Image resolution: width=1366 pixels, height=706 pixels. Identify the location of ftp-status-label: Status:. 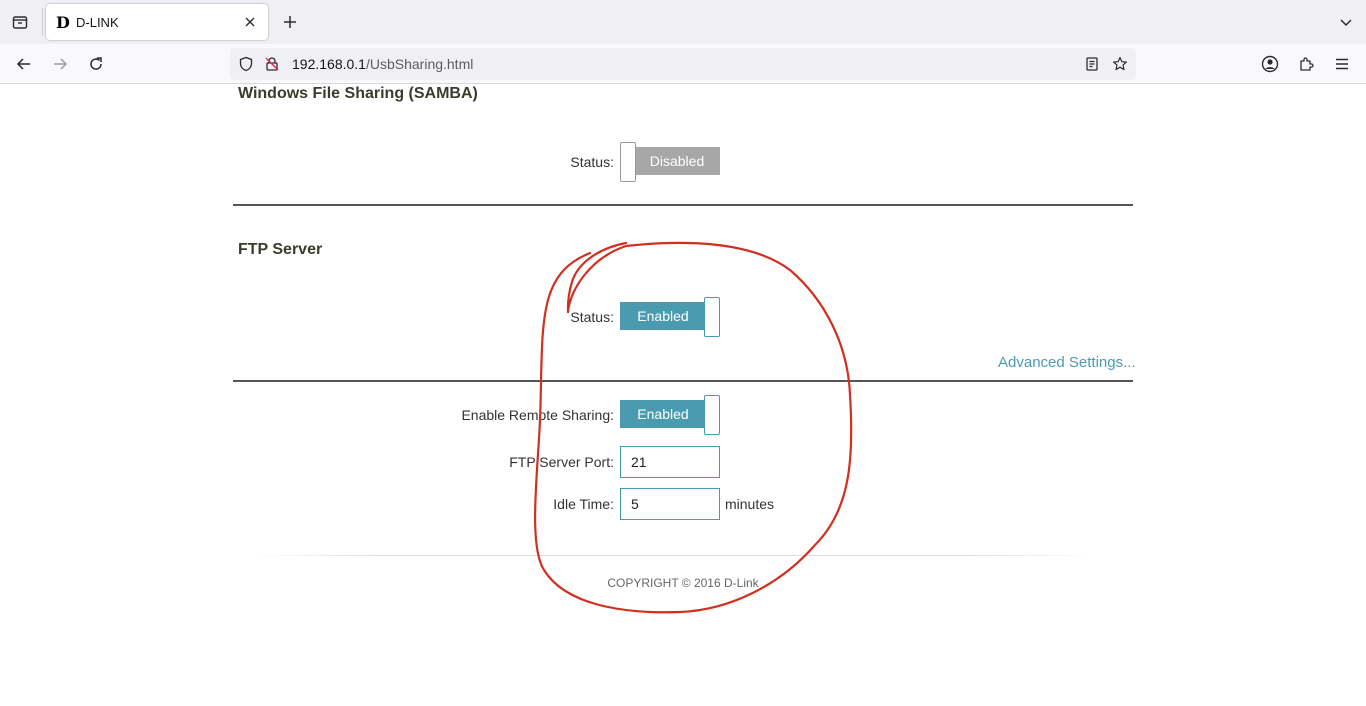
(592, 317).